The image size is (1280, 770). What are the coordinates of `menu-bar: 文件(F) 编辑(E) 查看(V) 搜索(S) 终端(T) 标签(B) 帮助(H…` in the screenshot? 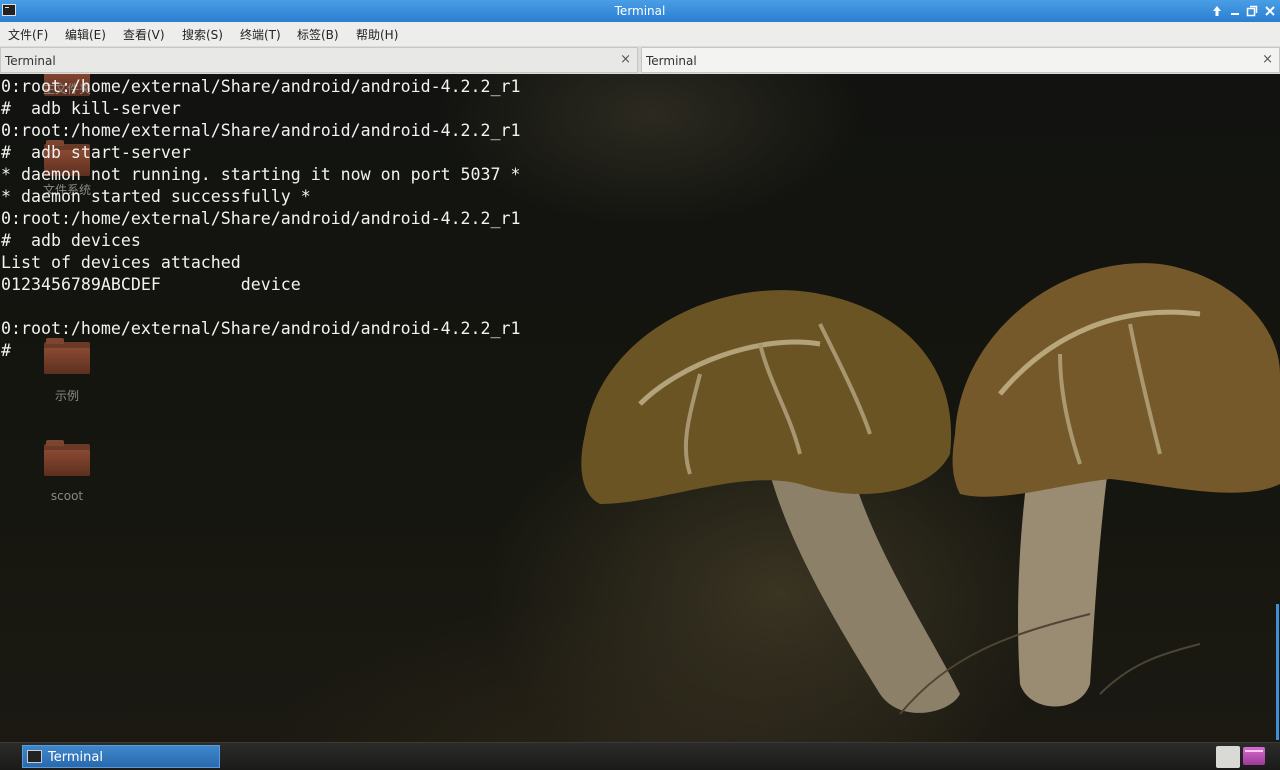 It's located at (640, 34).